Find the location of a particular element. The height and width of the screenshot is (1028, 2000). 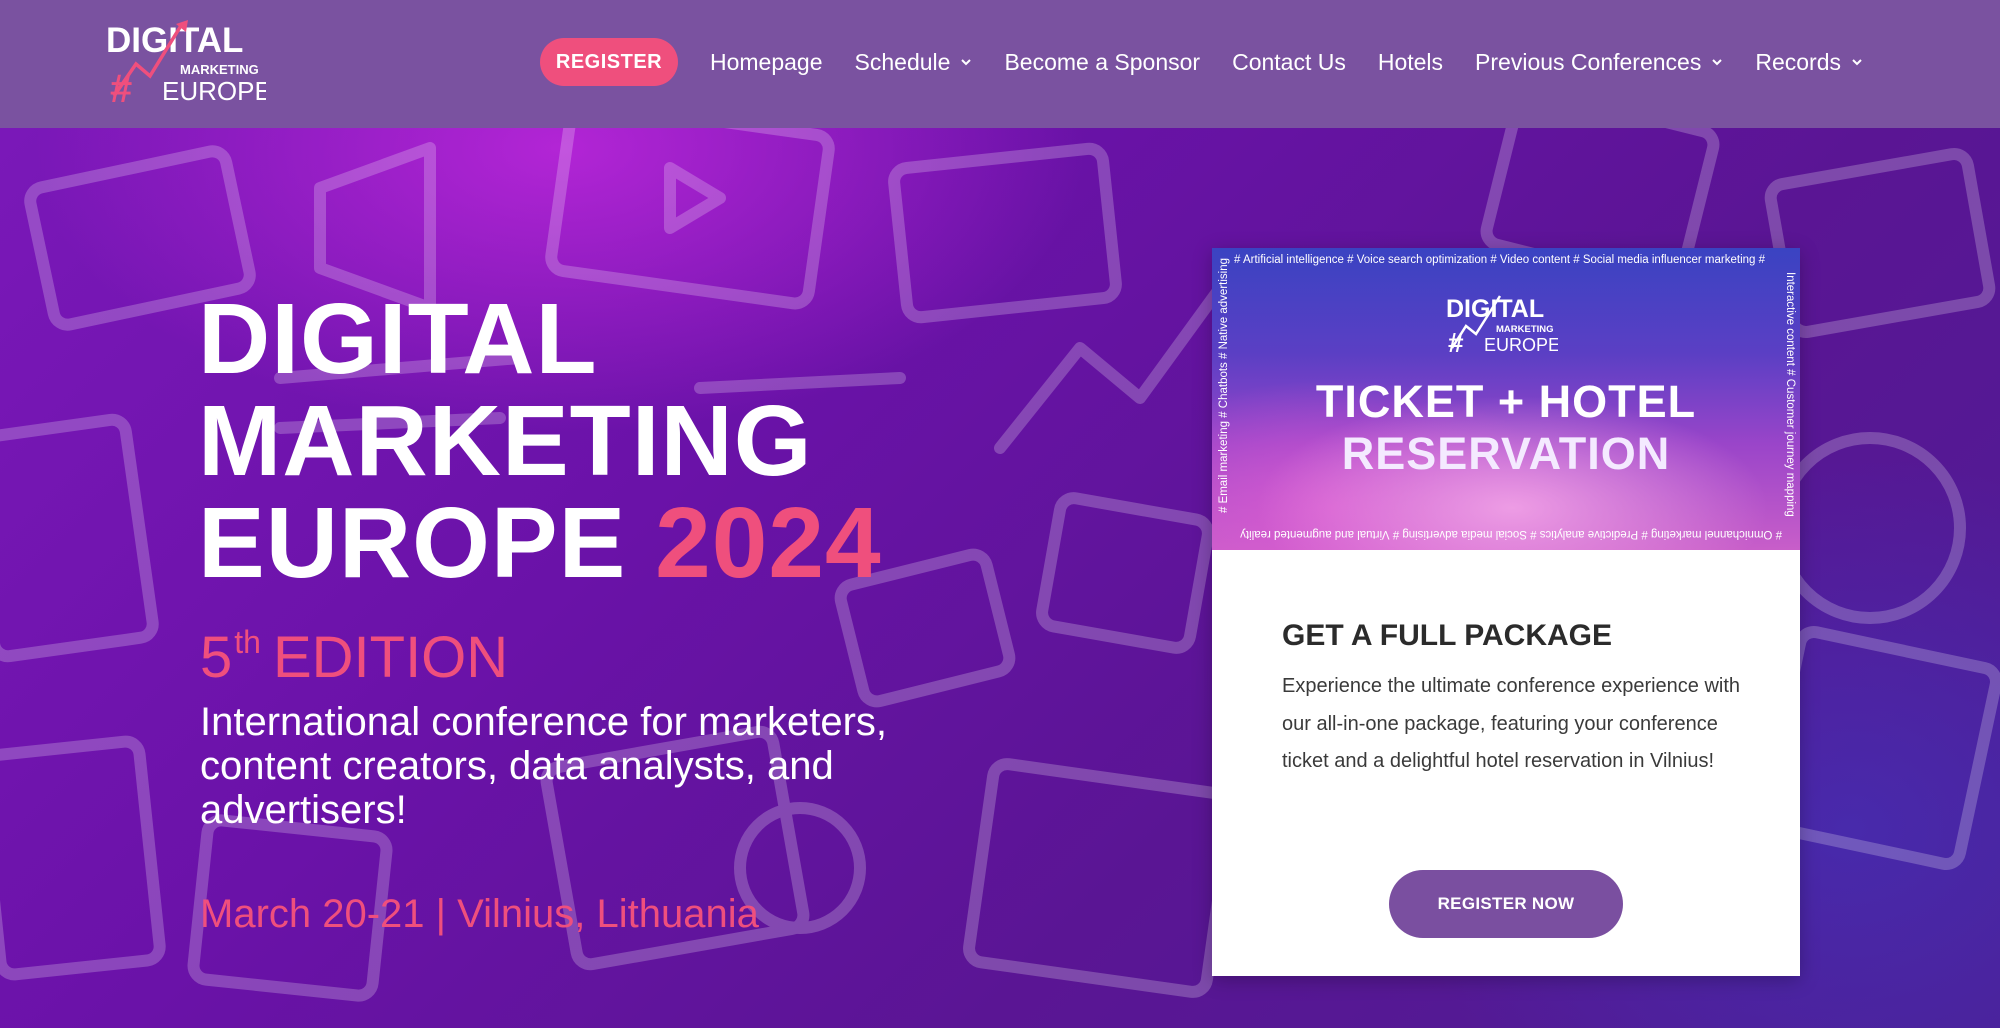

banner-title-line2: RESERVATION is located at coordinates (1506, 453).